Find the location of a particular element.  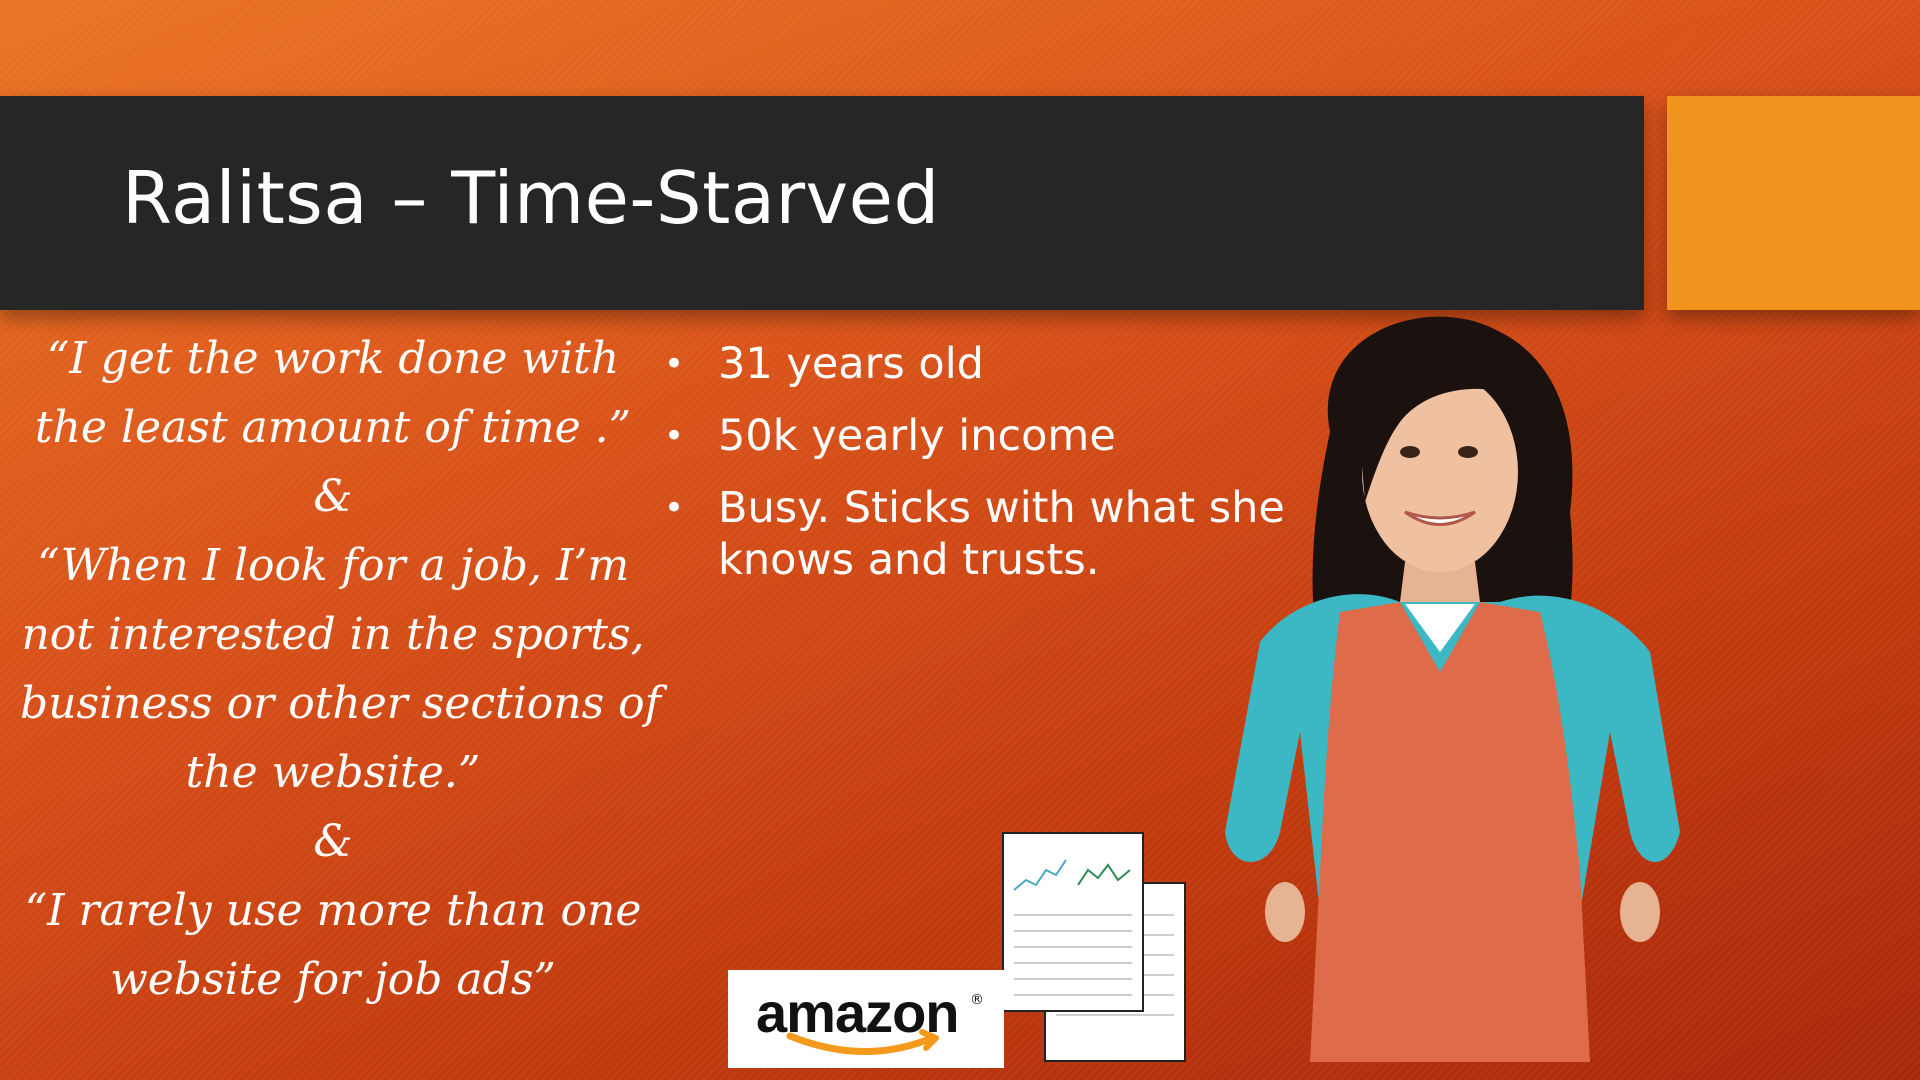

quote-line: “When I look for a job, I’m is located at coordinates (333, 565).